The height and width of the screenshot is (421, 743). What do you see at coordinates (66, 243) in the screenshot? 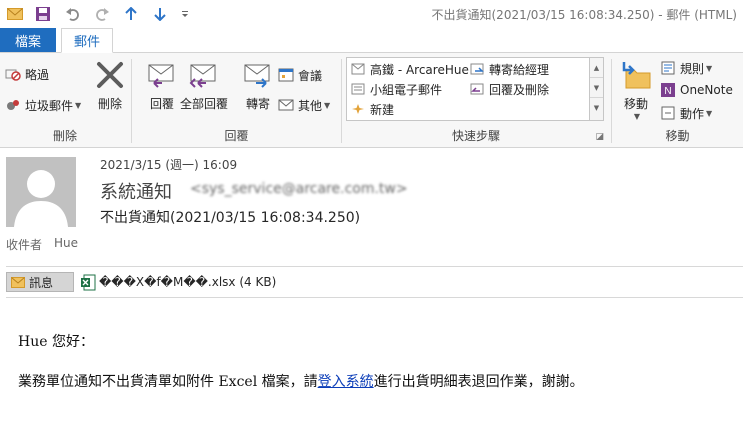
I see `recipient-name: Hue` at bounding box center [66, 243].